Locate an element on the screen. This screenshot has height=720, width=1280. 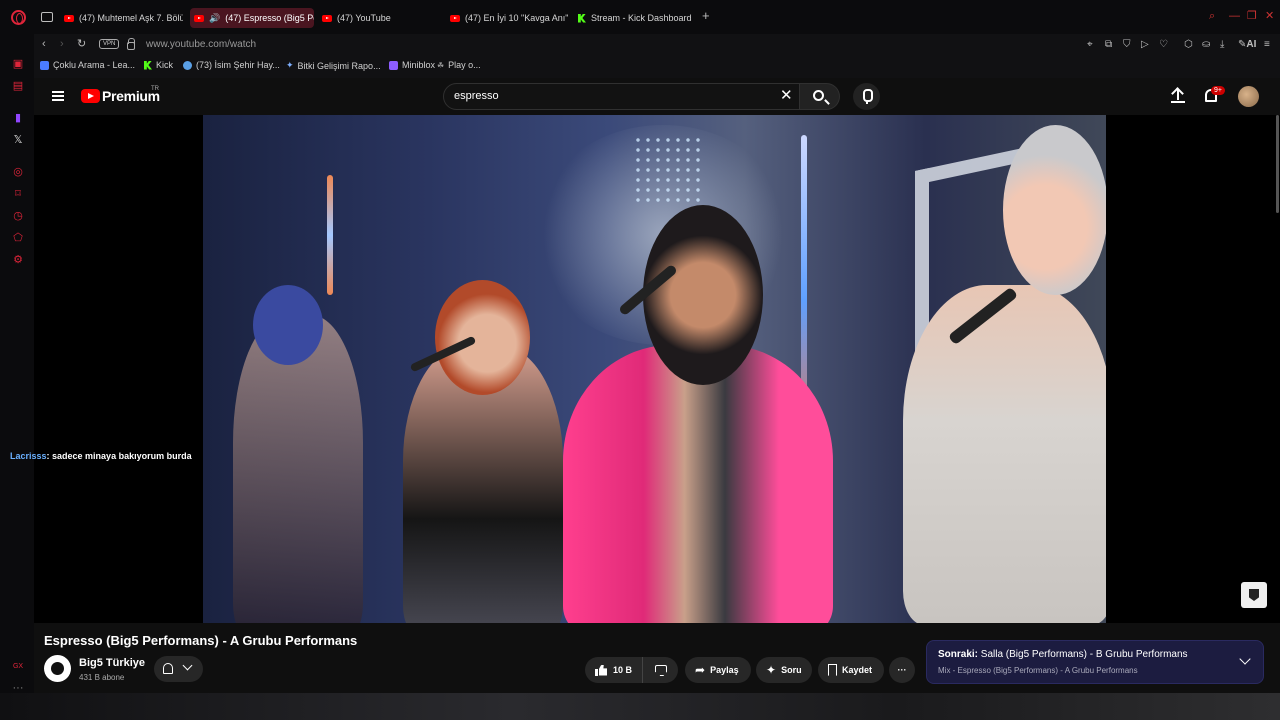
bookmark-icon is located at coordinates (832, 670).